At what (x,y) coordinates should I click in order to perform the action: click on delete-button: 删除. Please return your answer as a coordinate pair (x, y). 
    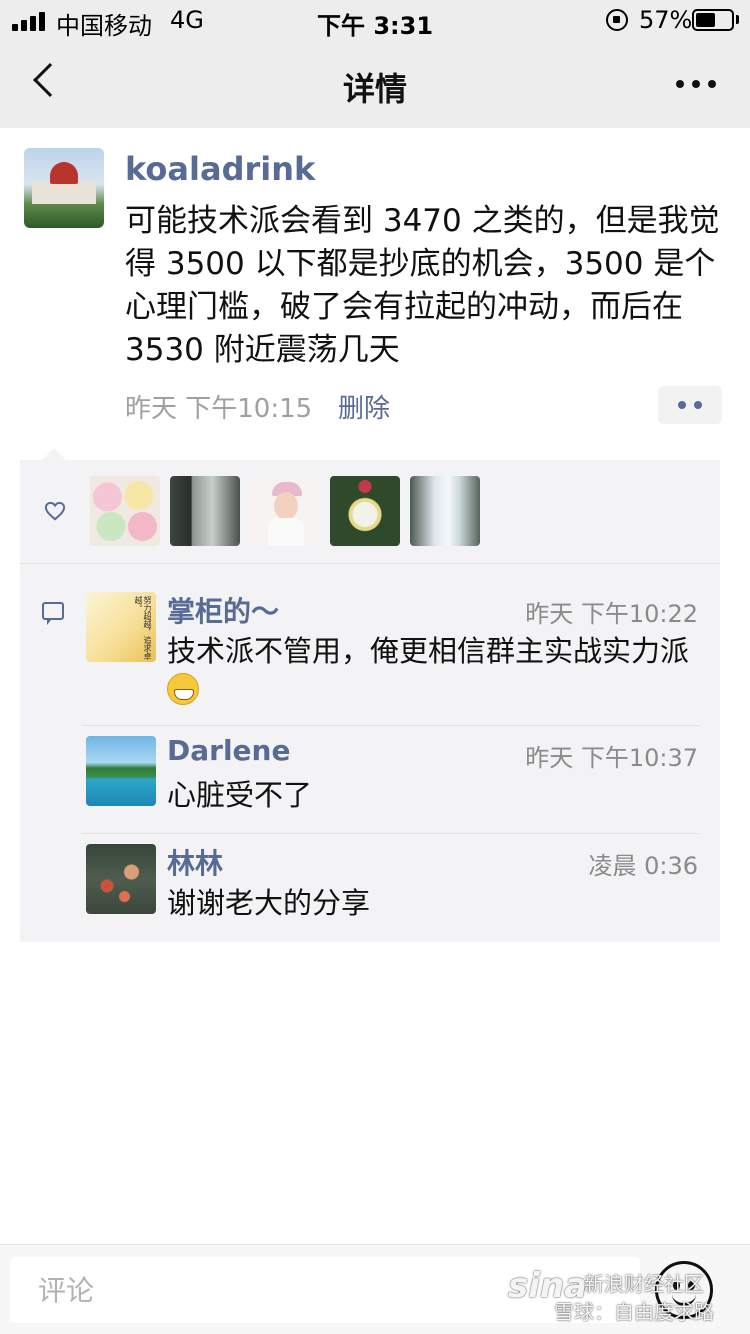
    Looking at the image, I should click on (364, 406).